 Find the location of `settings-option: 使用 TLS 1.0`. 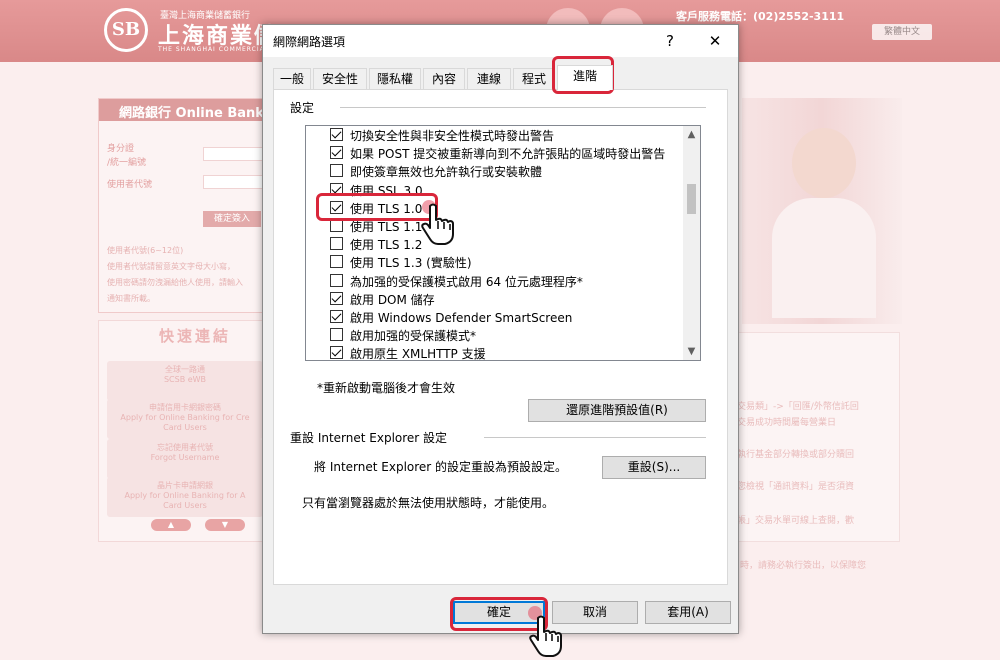

settings-option: 使用 TLS 1.0 is located at coordinates (495, 208).